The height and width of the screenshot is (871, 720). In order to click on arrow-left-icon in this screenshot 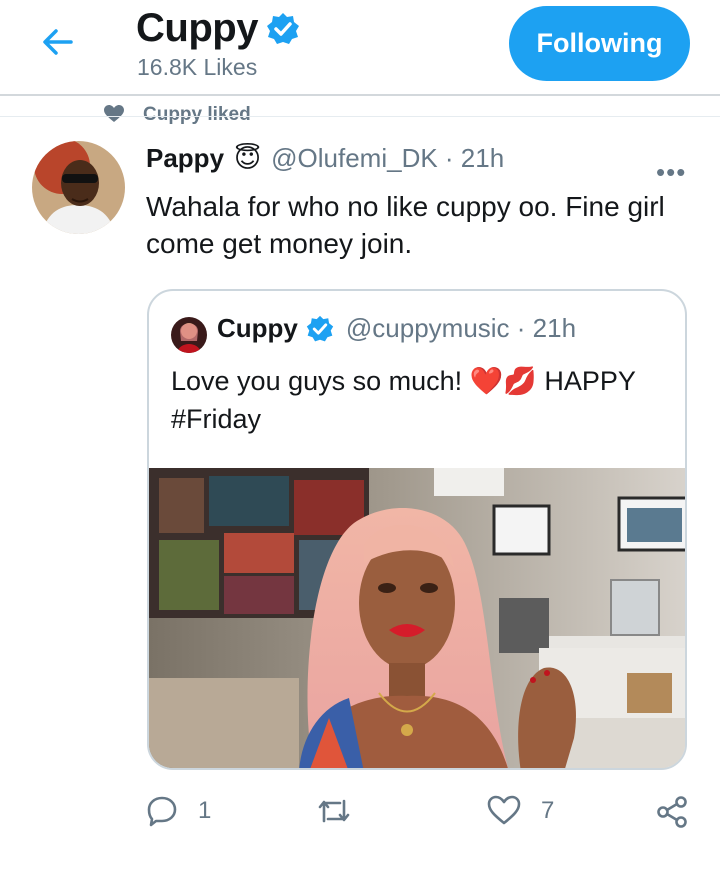, I will do `click(58, 42)`.